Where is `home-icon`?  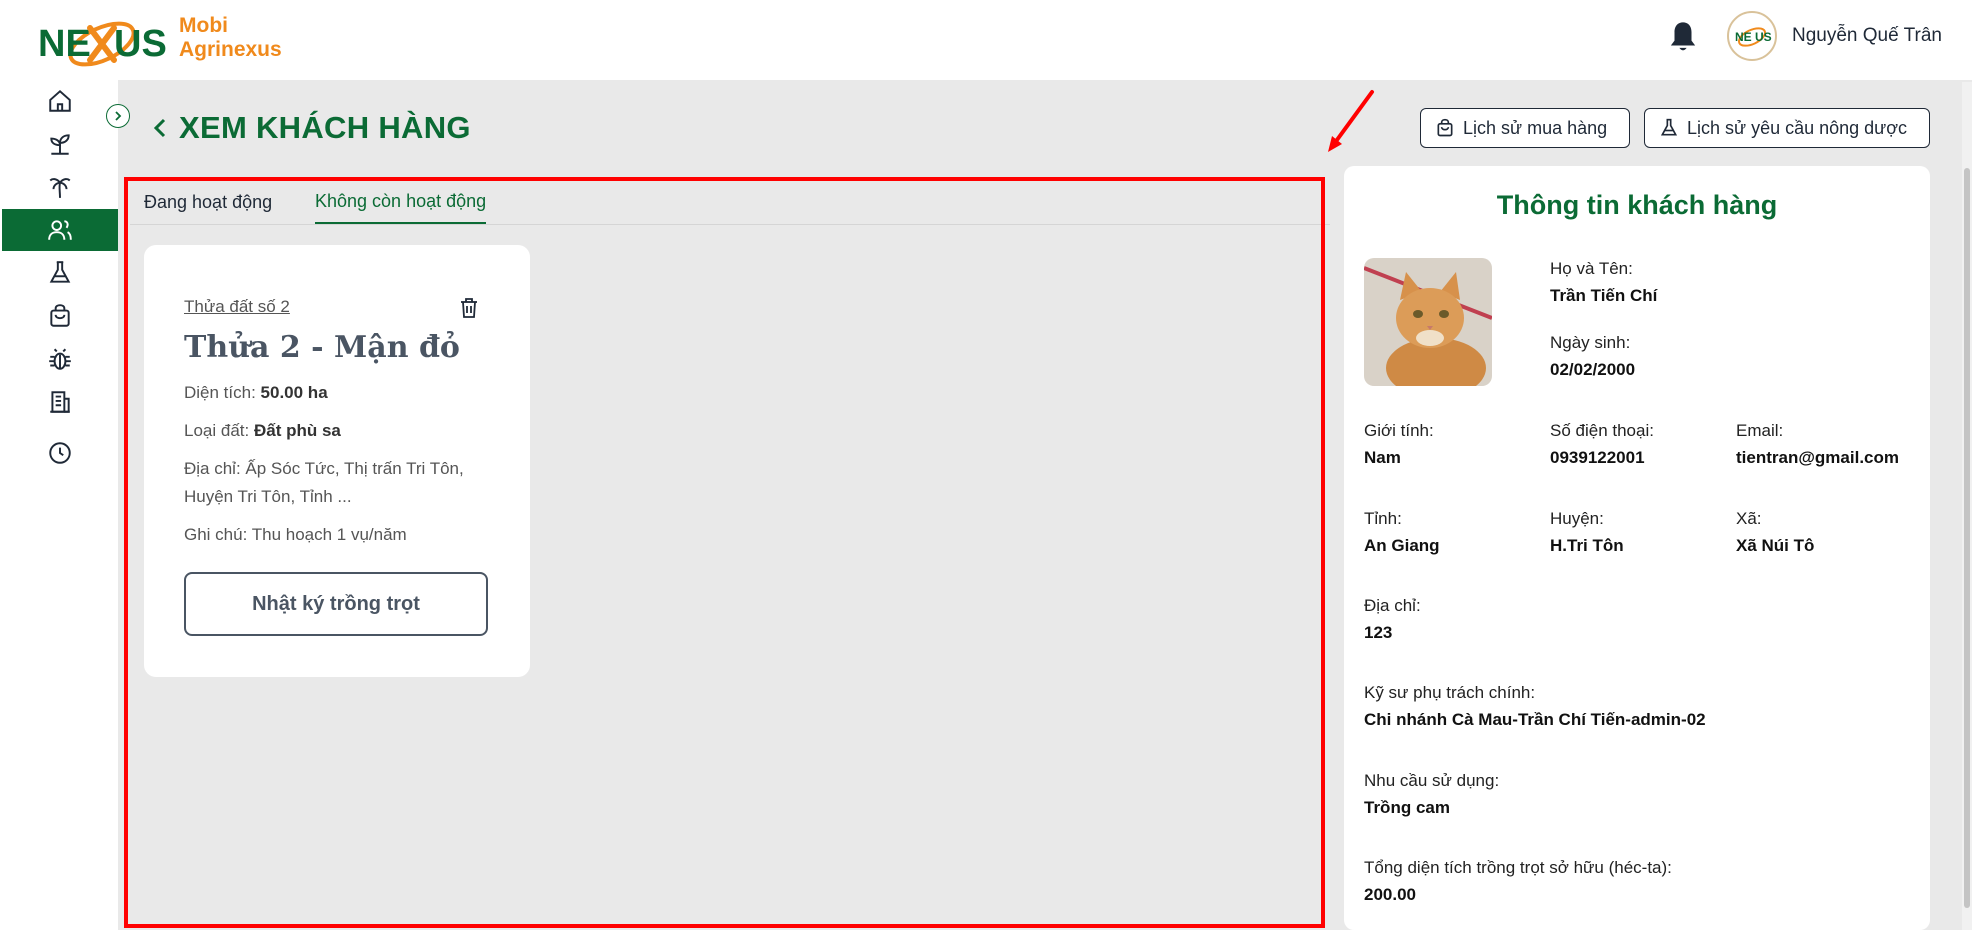
home-icon is located at coordinates (60, 100).